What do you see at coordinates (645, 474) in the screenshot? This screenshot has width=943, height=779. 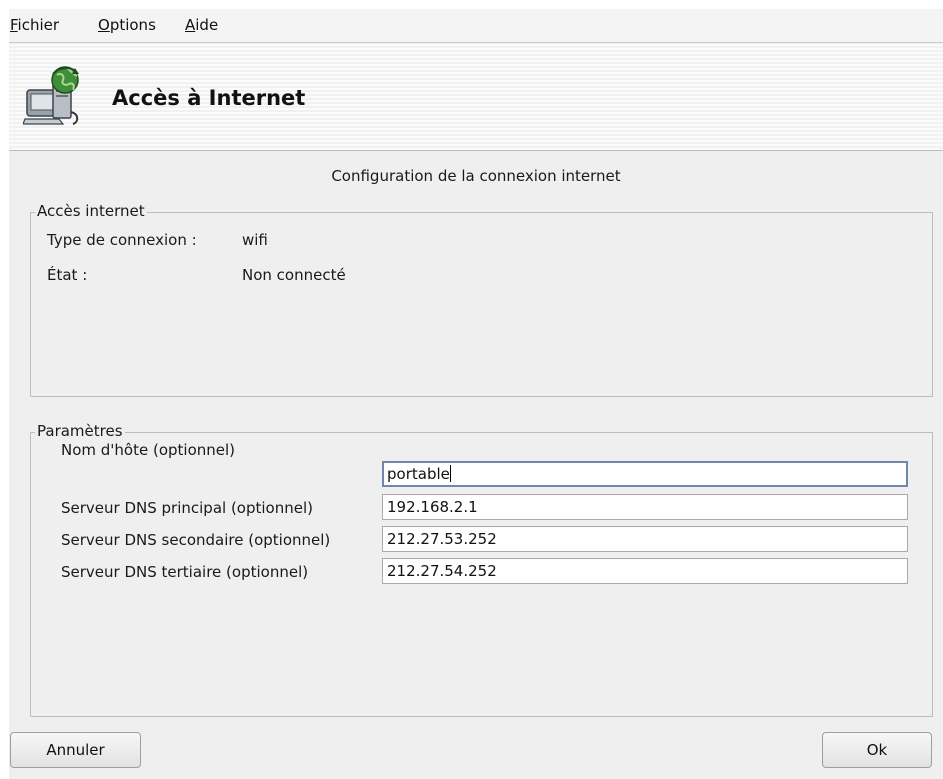 I see `hostname-input: portable` at bounding box center [645, 474].